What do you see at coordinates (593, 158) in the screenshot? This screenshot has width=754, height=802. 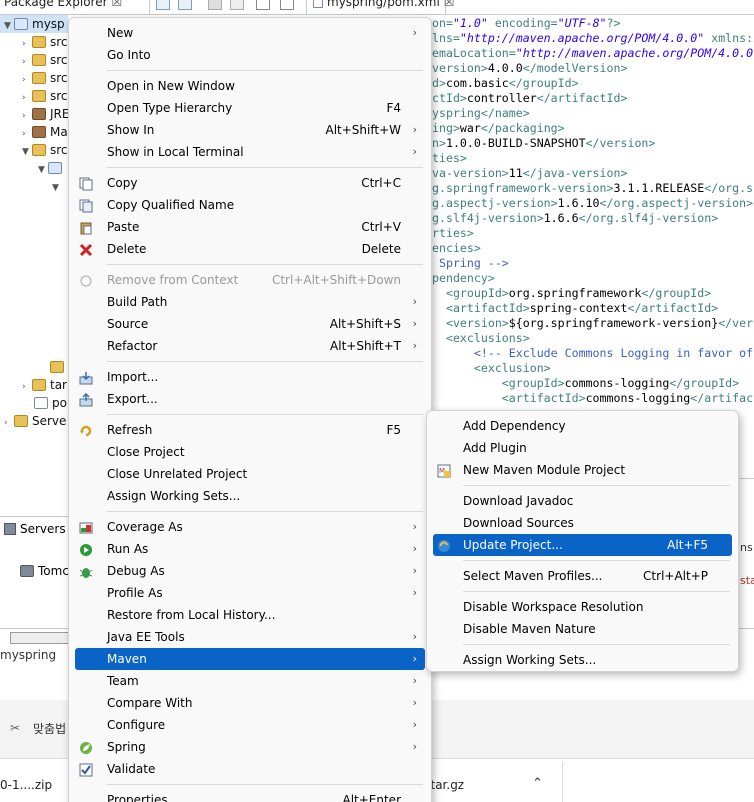 I see `code-line: ties>` at bounding box center [593, 158].